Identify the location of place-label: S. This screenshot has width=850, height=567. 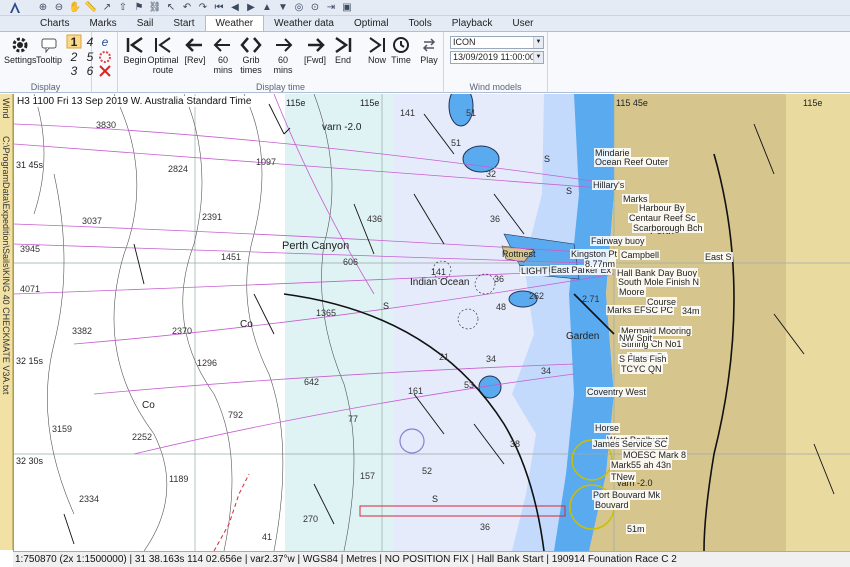
(435, 499).